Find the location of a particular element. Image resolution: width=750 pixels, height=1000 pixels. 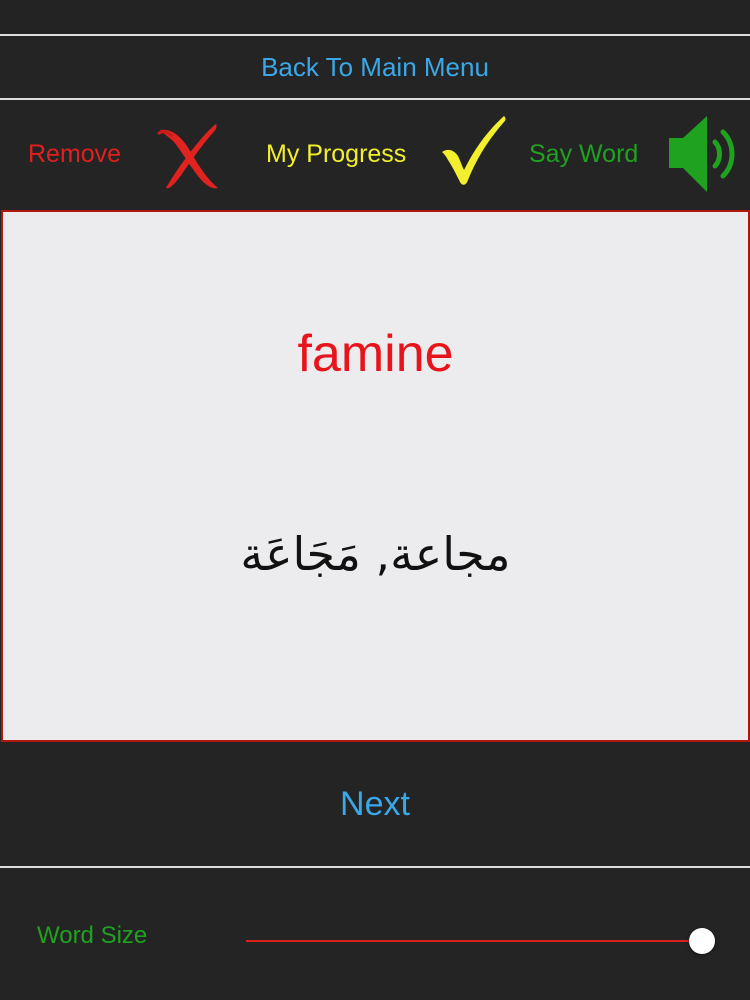

back-bar: Back To Main Menu is located at coordinates (375, 67).